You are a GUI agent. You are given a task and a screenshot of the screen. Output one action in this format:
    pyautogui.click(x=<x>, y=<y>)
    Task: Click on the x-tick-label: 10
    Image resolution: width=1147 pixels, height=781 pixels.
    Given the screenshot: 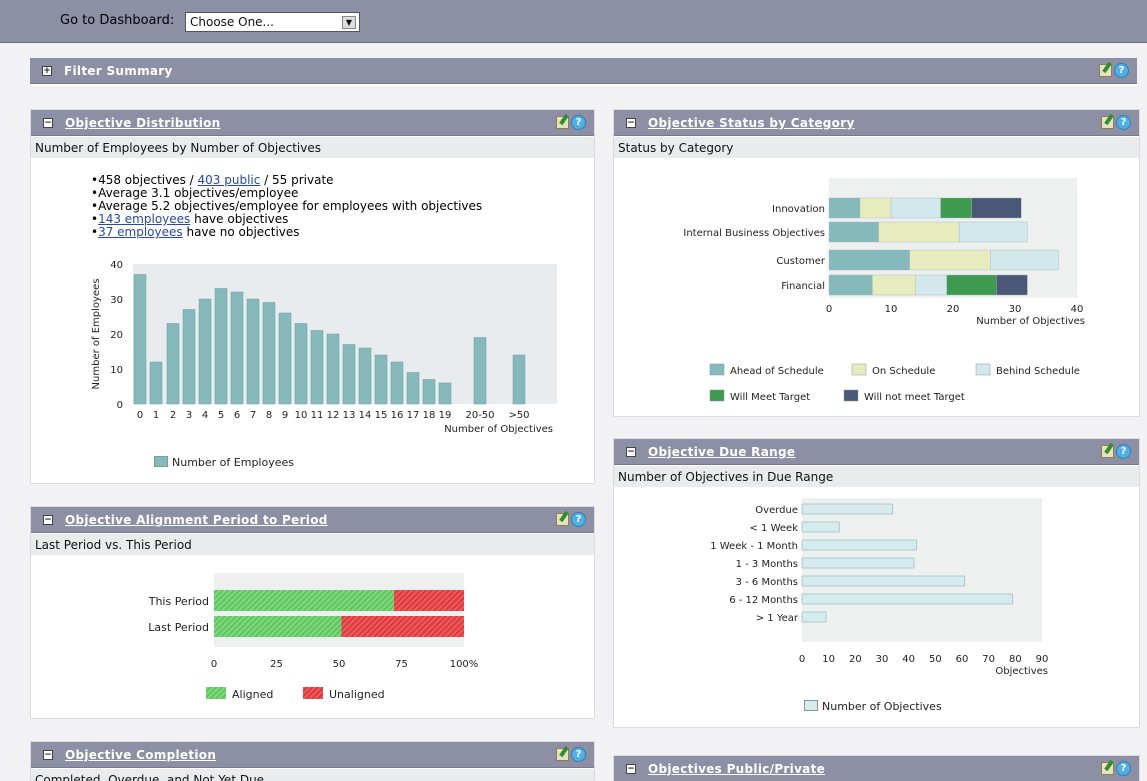 What is the action you would take?
    pyautogui.click(x=891, y=309)
    